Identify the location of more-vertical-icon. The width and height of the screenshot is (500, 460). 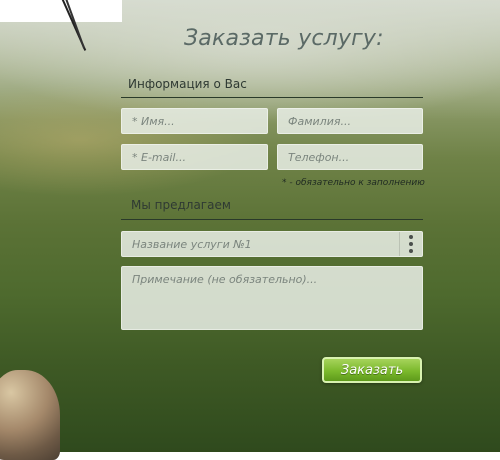
(411, 244).